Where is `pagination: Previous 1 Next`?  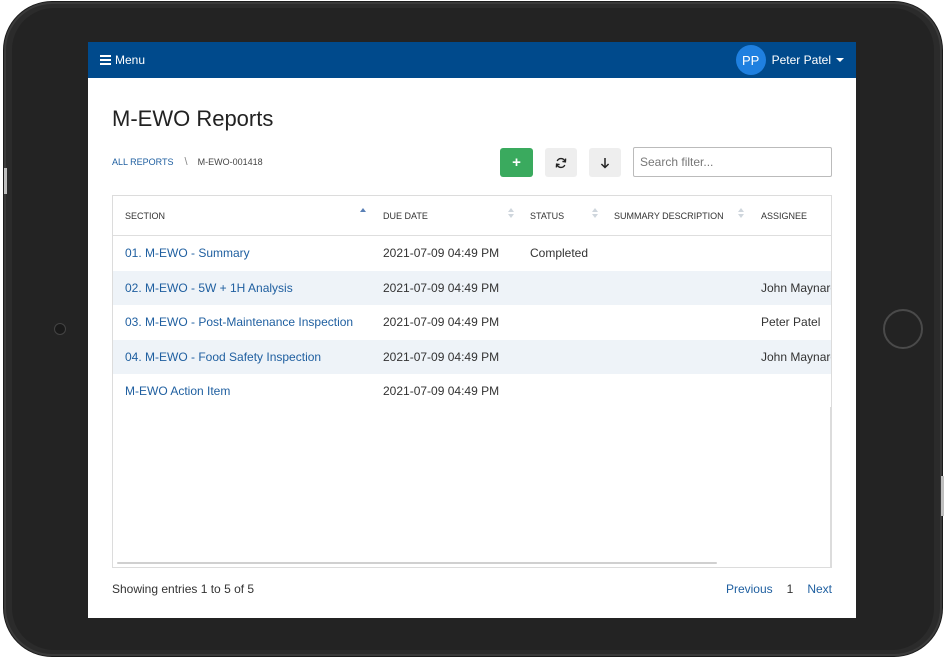
pagination: Previous 1 Next is located at coordinates (772, 589).